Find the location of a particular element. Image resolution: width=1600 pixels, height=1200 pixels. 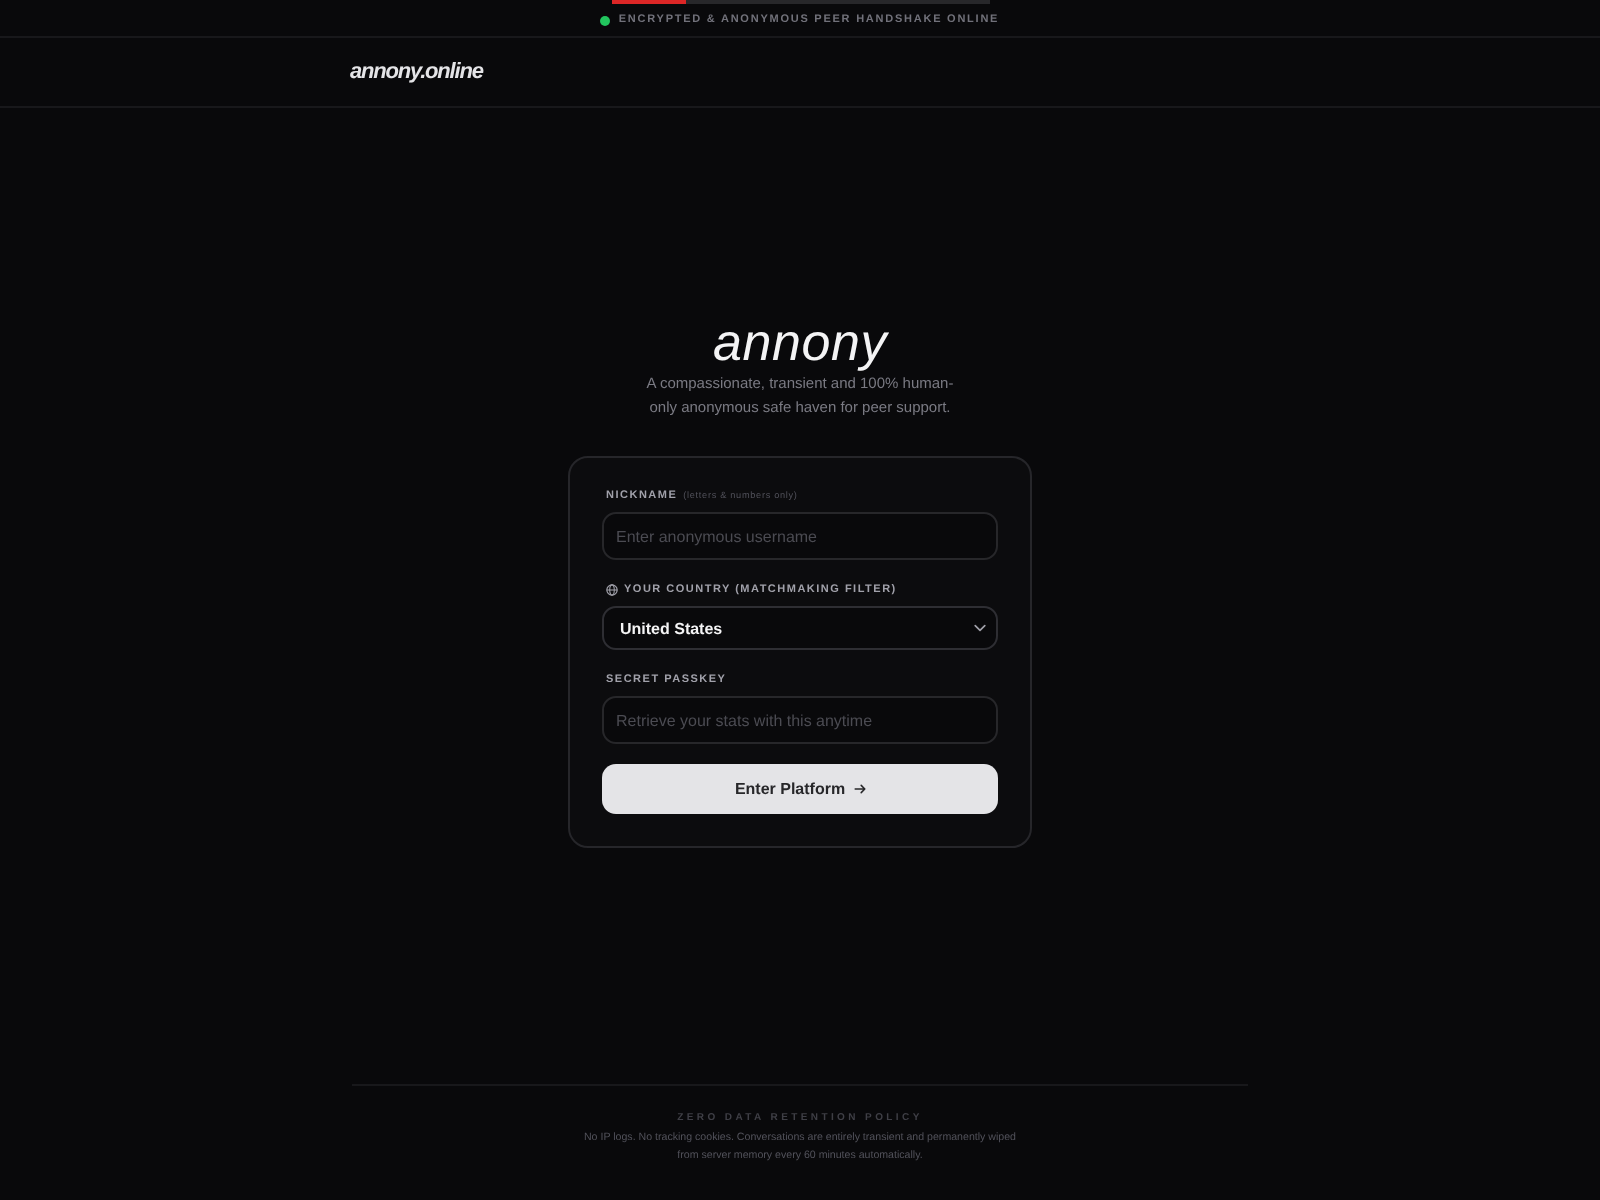

text-input-field: Enter anonymous username is located at coordinates (800, 536).